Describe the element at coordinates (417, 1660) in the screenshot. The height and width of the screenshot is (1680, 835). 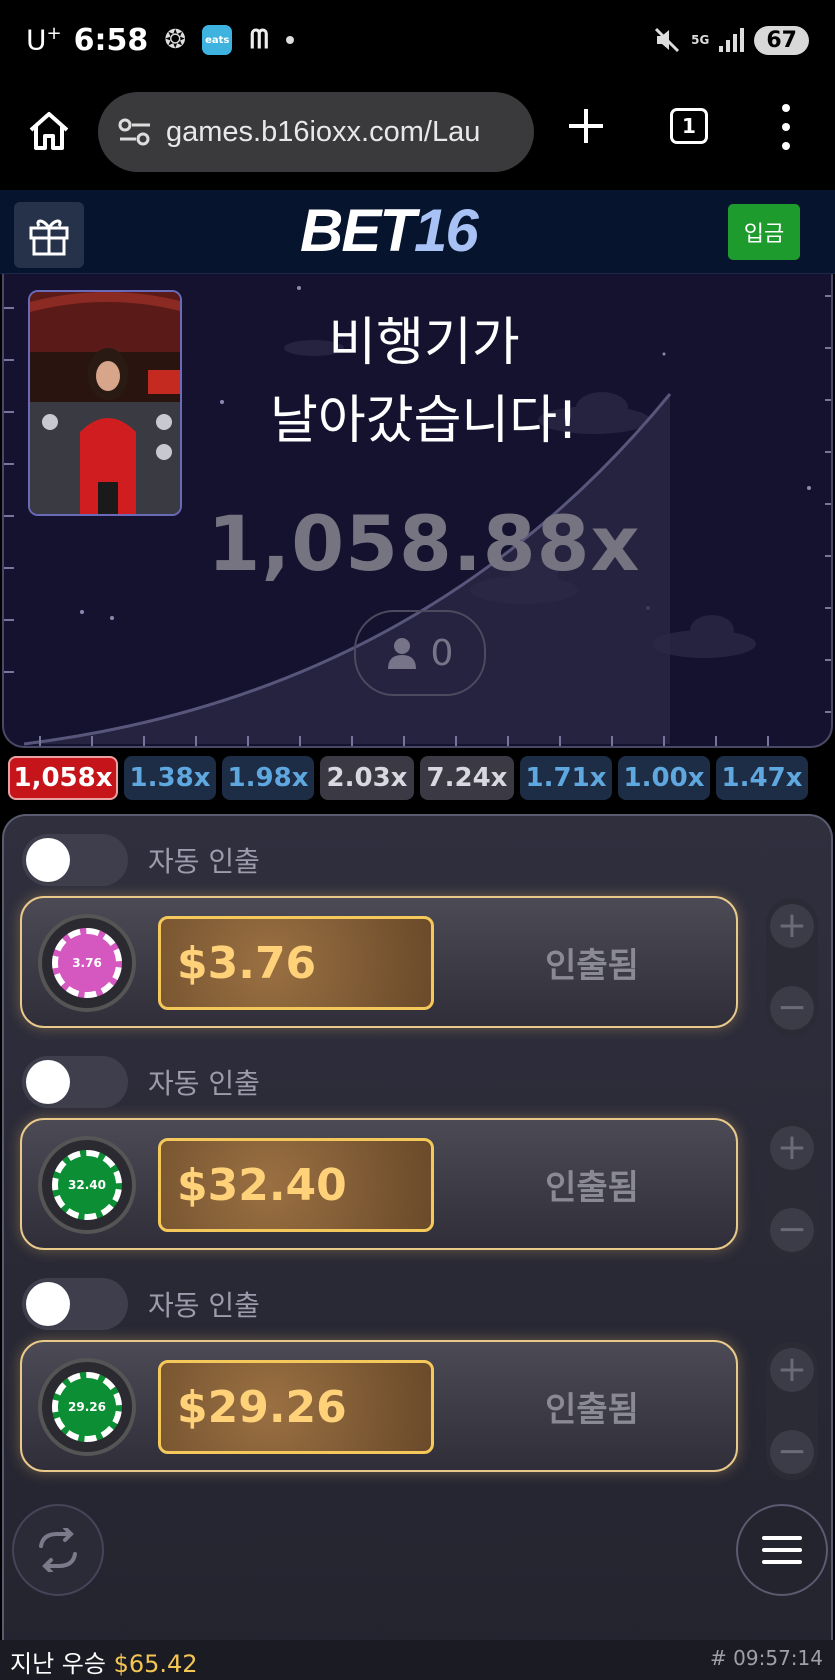
I see `footer-bar: 지난 우승 $65.42 # 09:57:14` at that location.